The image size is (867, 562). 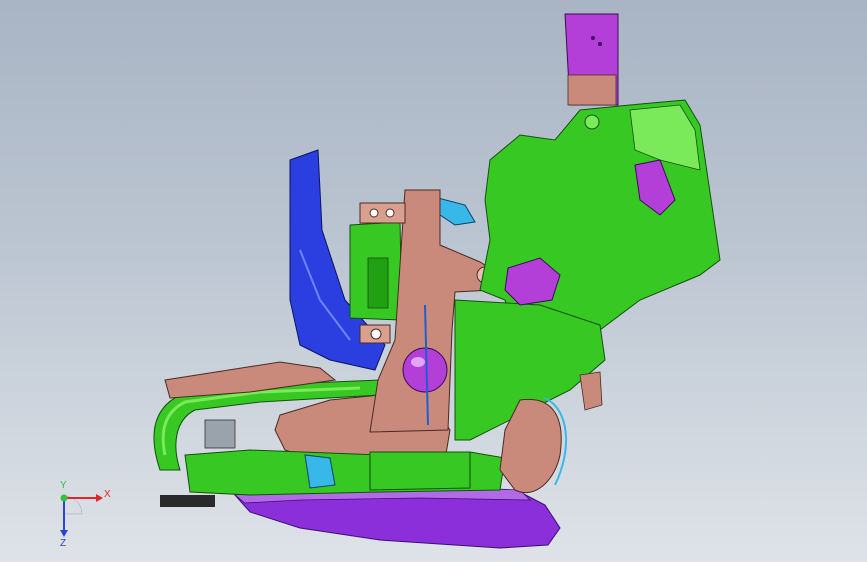 What do you see at coordinates (456, 211) in the screenshot?
I see `cyan-part-upper` at bounding box center [456, 211].